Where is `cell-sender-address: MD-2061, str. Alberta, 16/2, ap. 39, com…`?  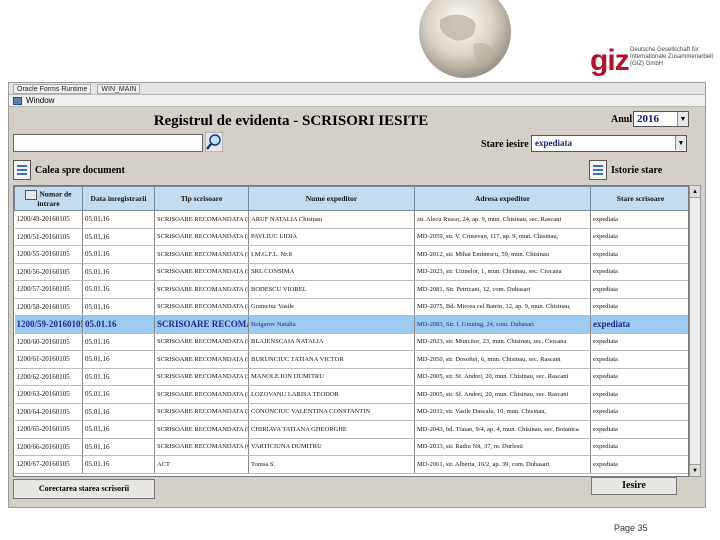 cell-sender-address: MD-2061, str. Alberta, 16/2, ap. 39, com… is located at coordinates (502, 464).